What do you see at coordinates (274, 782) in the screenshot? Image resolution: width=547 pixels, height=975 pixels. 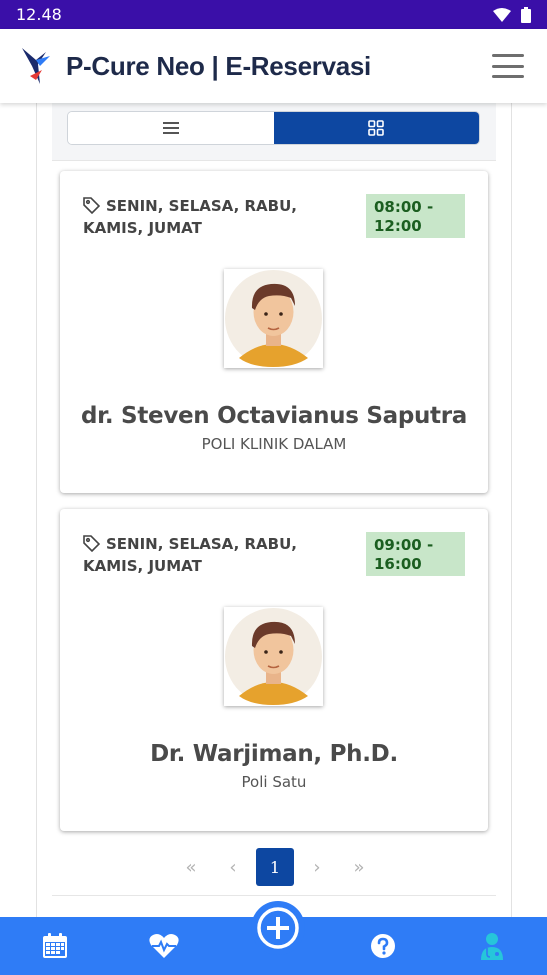 I see `doctor-poli: Poli Satu` at bounding box center [274, 782].